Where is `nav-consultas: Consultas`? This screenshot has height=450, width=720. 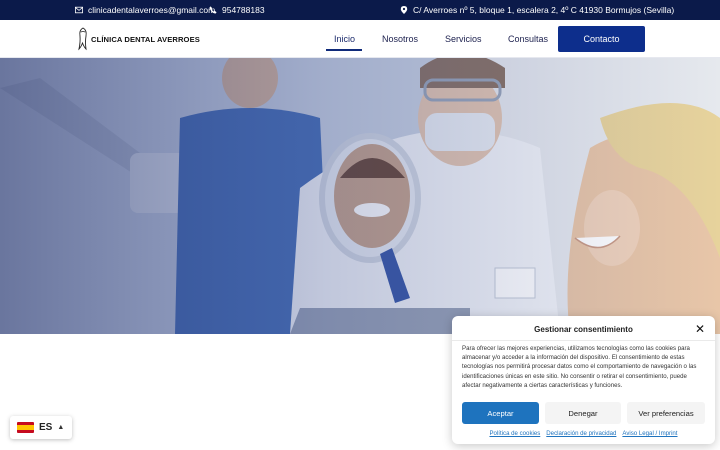
nav-consultas: Consultas is located at coordinates (528, 39).